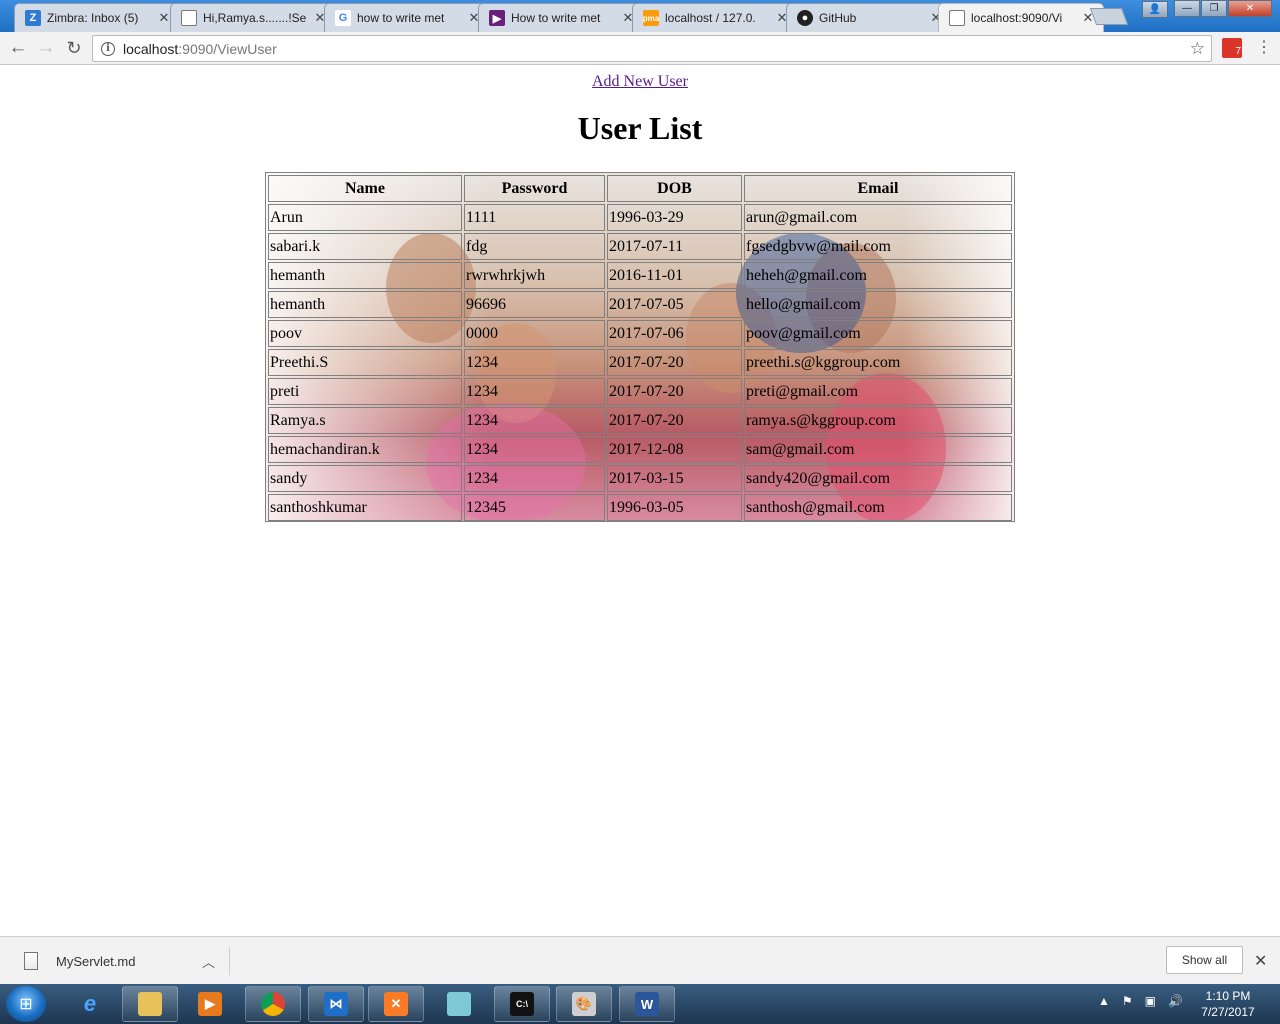 The image size is (1280, 1024). What do you see at coordinates (640, 128) in the screenshot?
I see `page-title: User List` at bounding box center [640, 128].